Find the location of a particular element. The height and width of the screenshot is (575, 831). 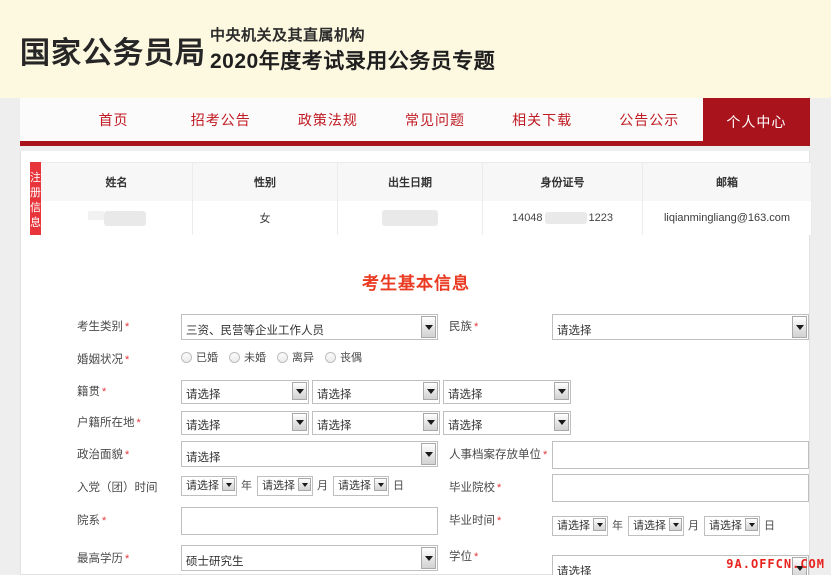

nav-leading-spacer is located at coordinates (40, 119).